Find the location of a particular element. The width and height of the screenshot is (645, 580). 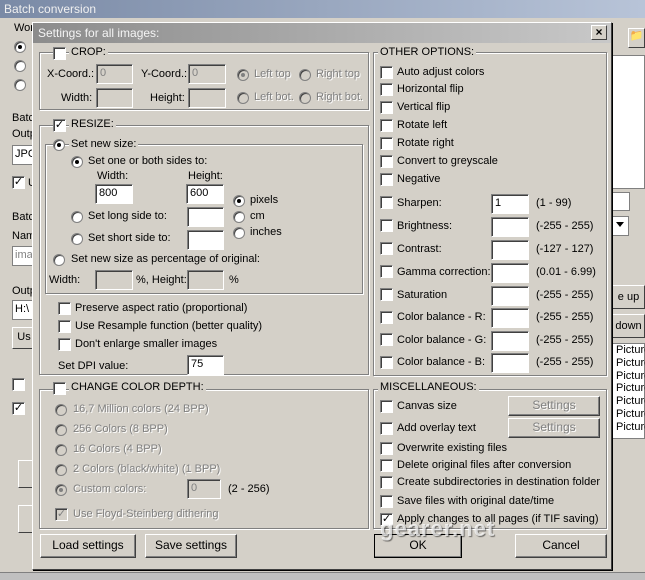

brightness-checkbox is located at coordinates (386, 225).